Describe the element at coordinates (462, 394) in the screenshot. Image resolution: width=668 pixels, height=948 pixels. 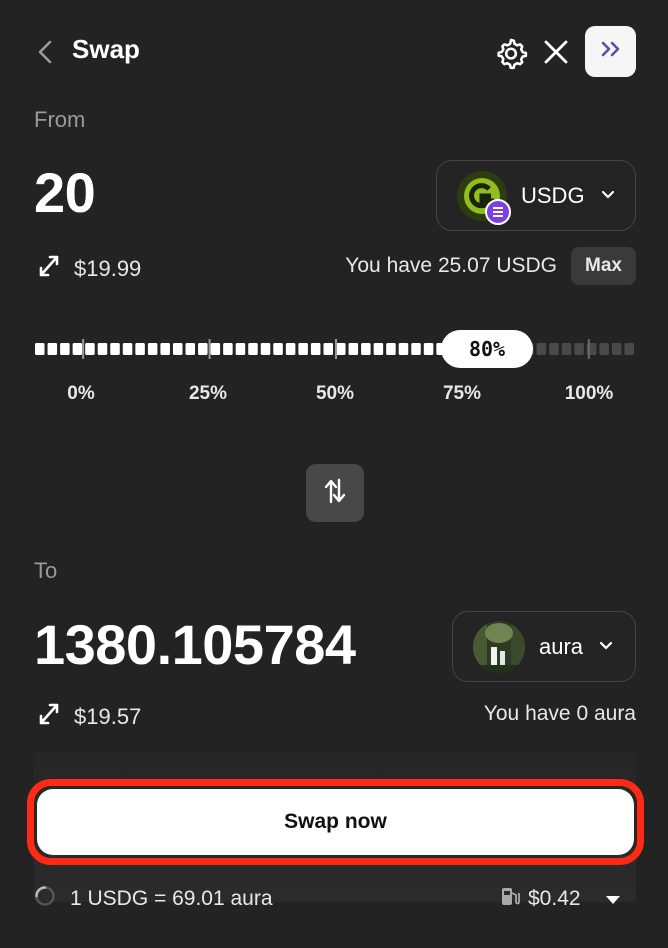
I see `tick-label-75: 75%` at that location.